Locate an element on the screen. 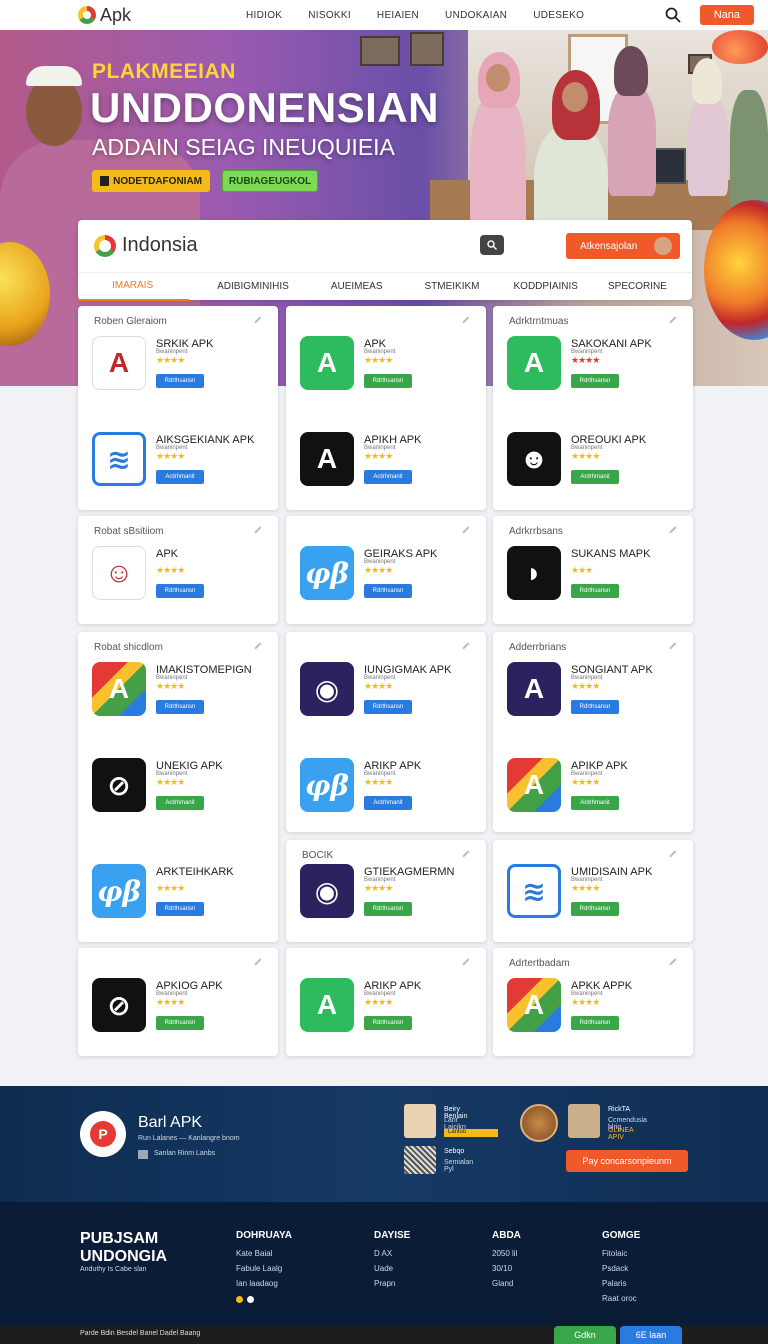 Image resolution: width=768 pixels, height=1344 pixels. store-cta-label: Atkensajolan is located at coordinates (609, 246).